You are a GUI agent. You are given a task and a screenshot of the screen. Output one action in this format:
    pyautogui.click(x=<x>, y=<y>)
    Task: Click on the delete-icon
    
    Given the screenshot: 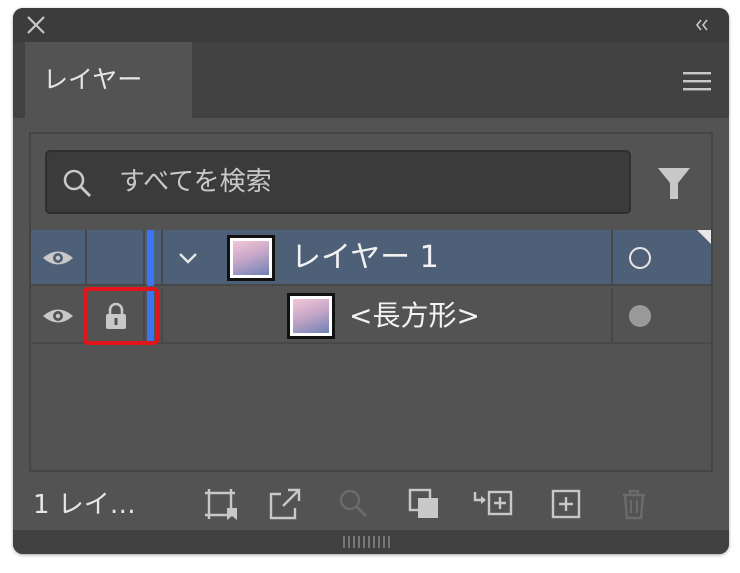 What is the action you would take?
    pyautogui.click(x=634, y=504)
    